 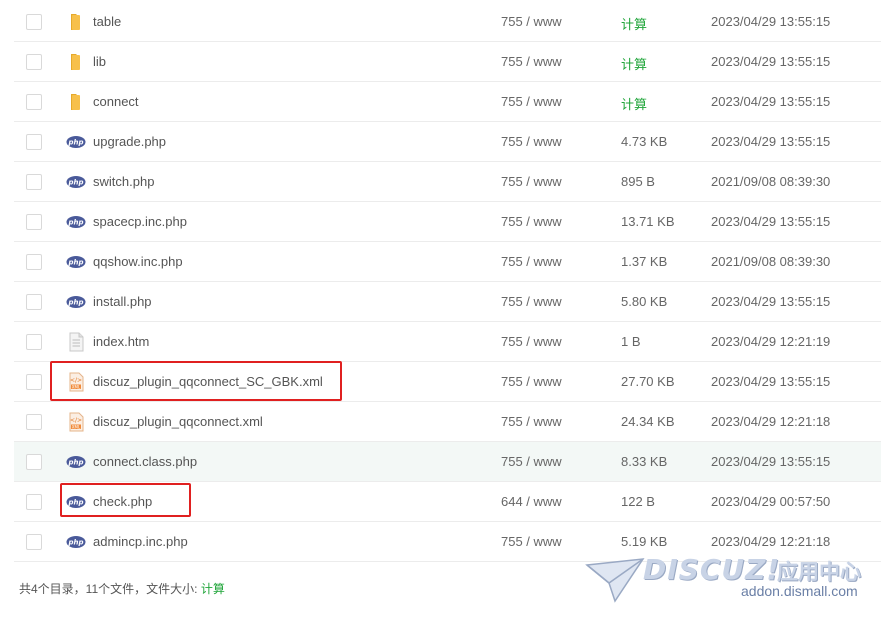 I want to click on file-name: table, so click(x=107, y=21).